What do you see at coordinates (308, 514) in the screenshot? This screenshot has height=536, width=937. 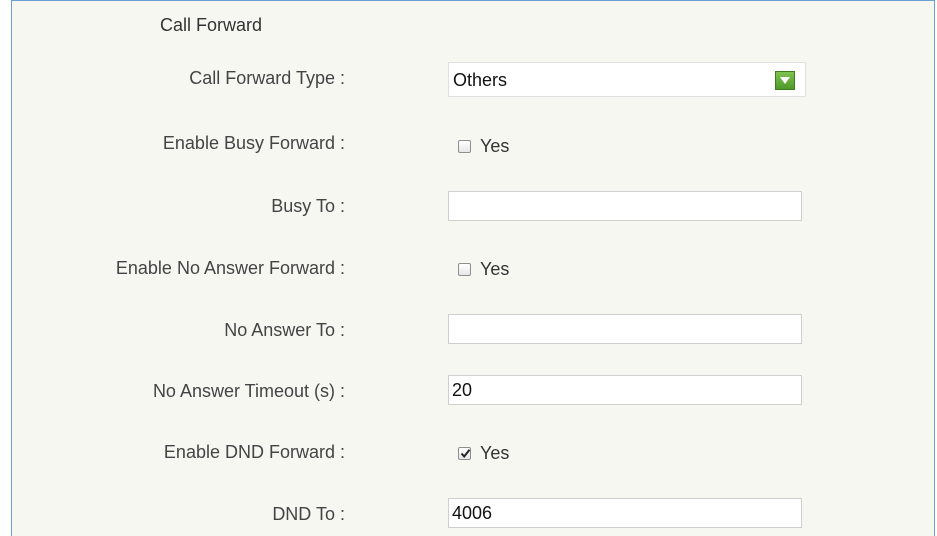 I see `dnd-to-label: DND To :` at bounding box center [308, 514].